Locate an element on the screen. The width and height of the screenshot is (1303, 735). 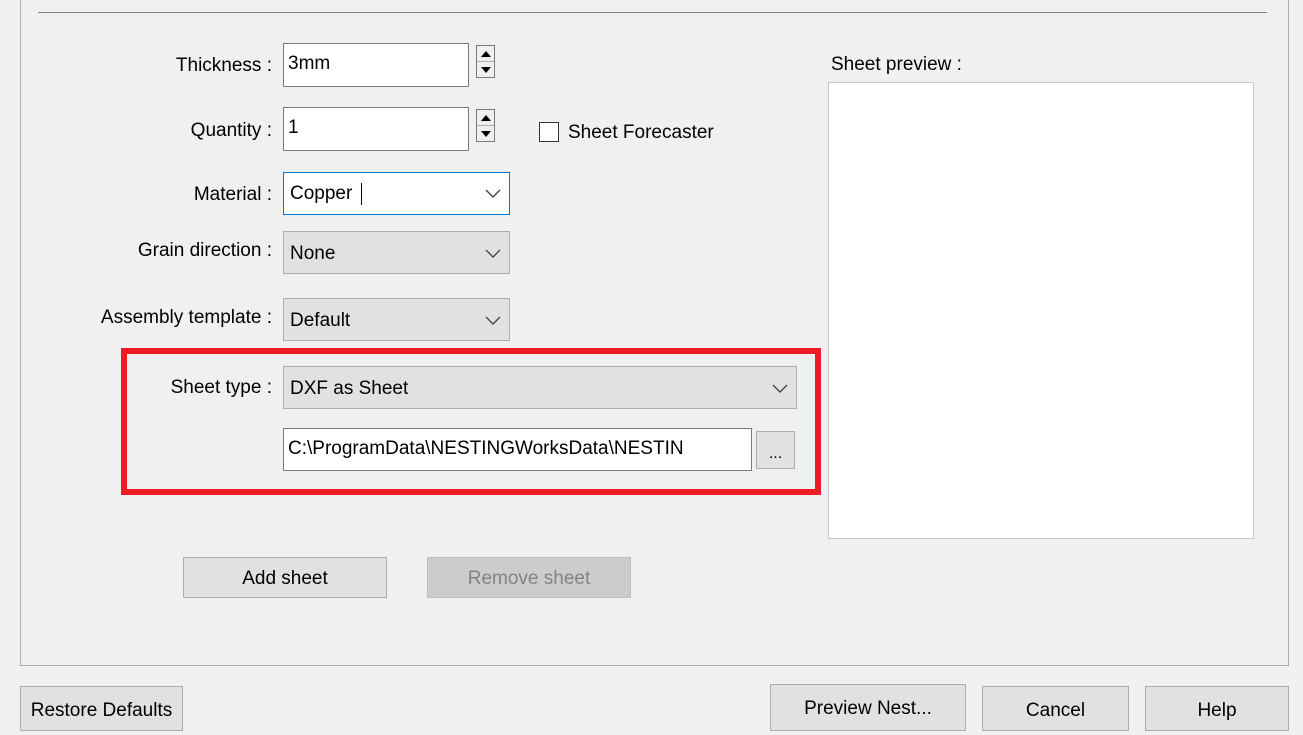
thickness-input: 3mm is located at coordinates (376, 65).